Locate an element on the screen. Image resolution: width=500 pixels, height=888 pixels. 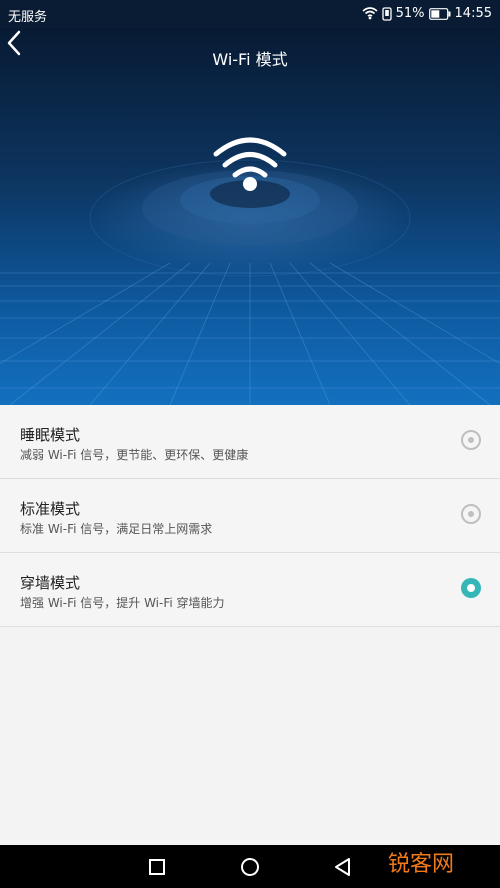
watermark-logo: 锐客网 is located at coordinates (420, 864).